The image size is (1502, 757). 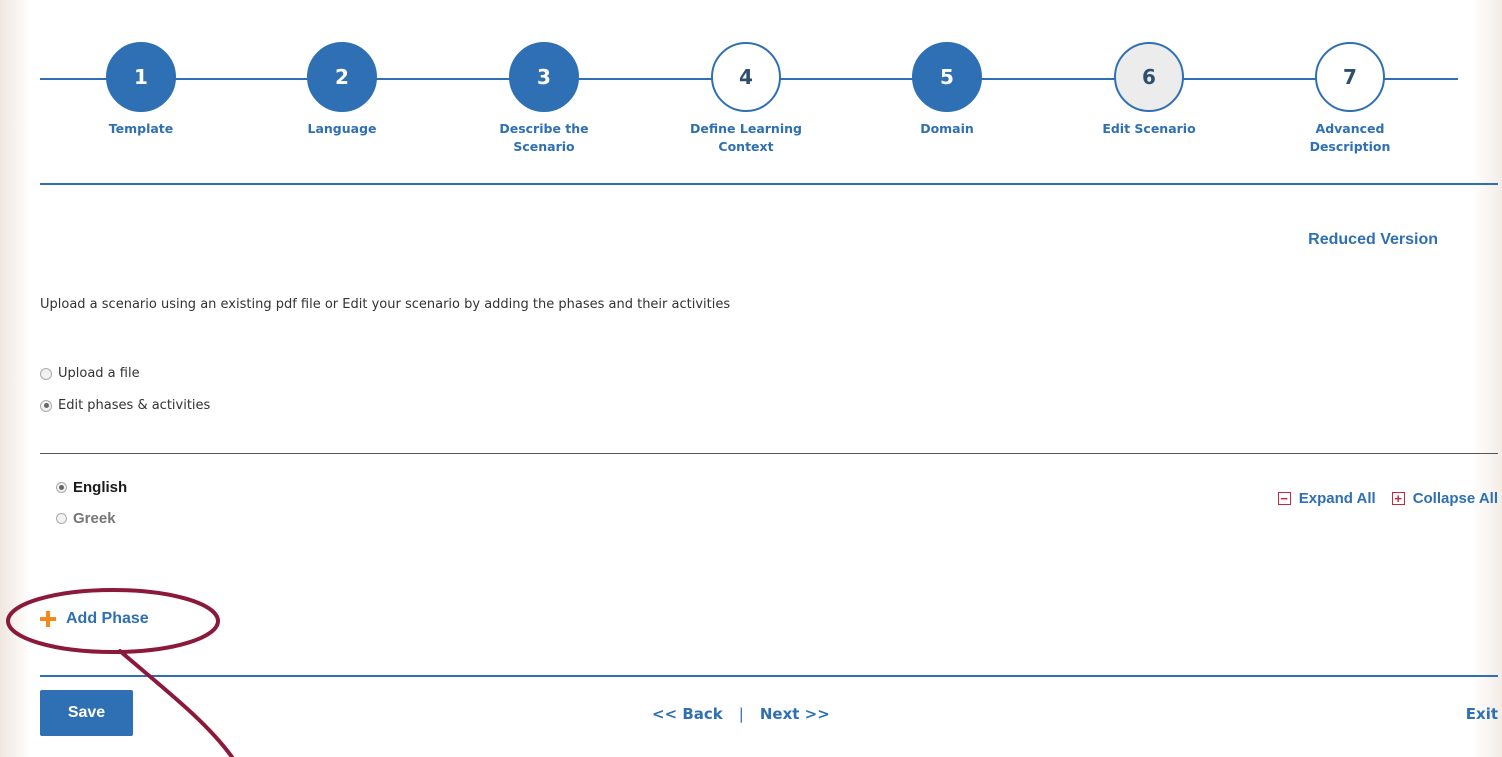 What do you see at coordinates (947, 77) in the screenshot?
I see `step-number-circle: 5` at bounding box center [947, 77].